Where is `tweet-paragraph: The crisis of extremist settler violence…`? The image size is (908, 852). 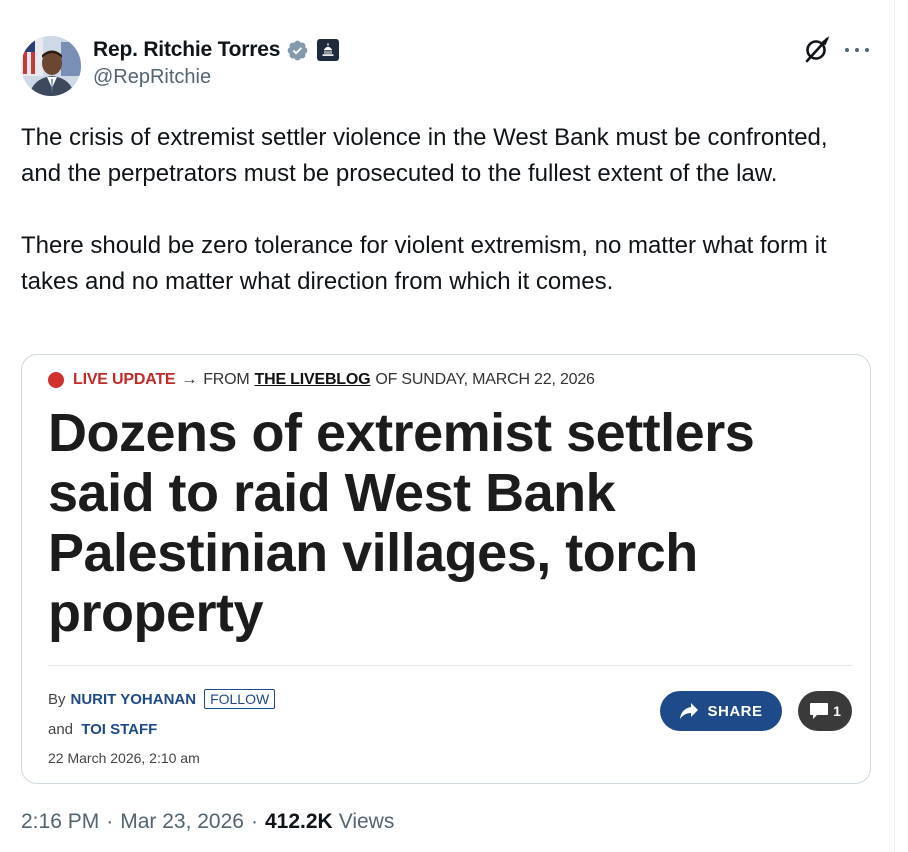
tweet-paragraph: The crisis of extremist settler violence… is located at coordinates (424, 155).